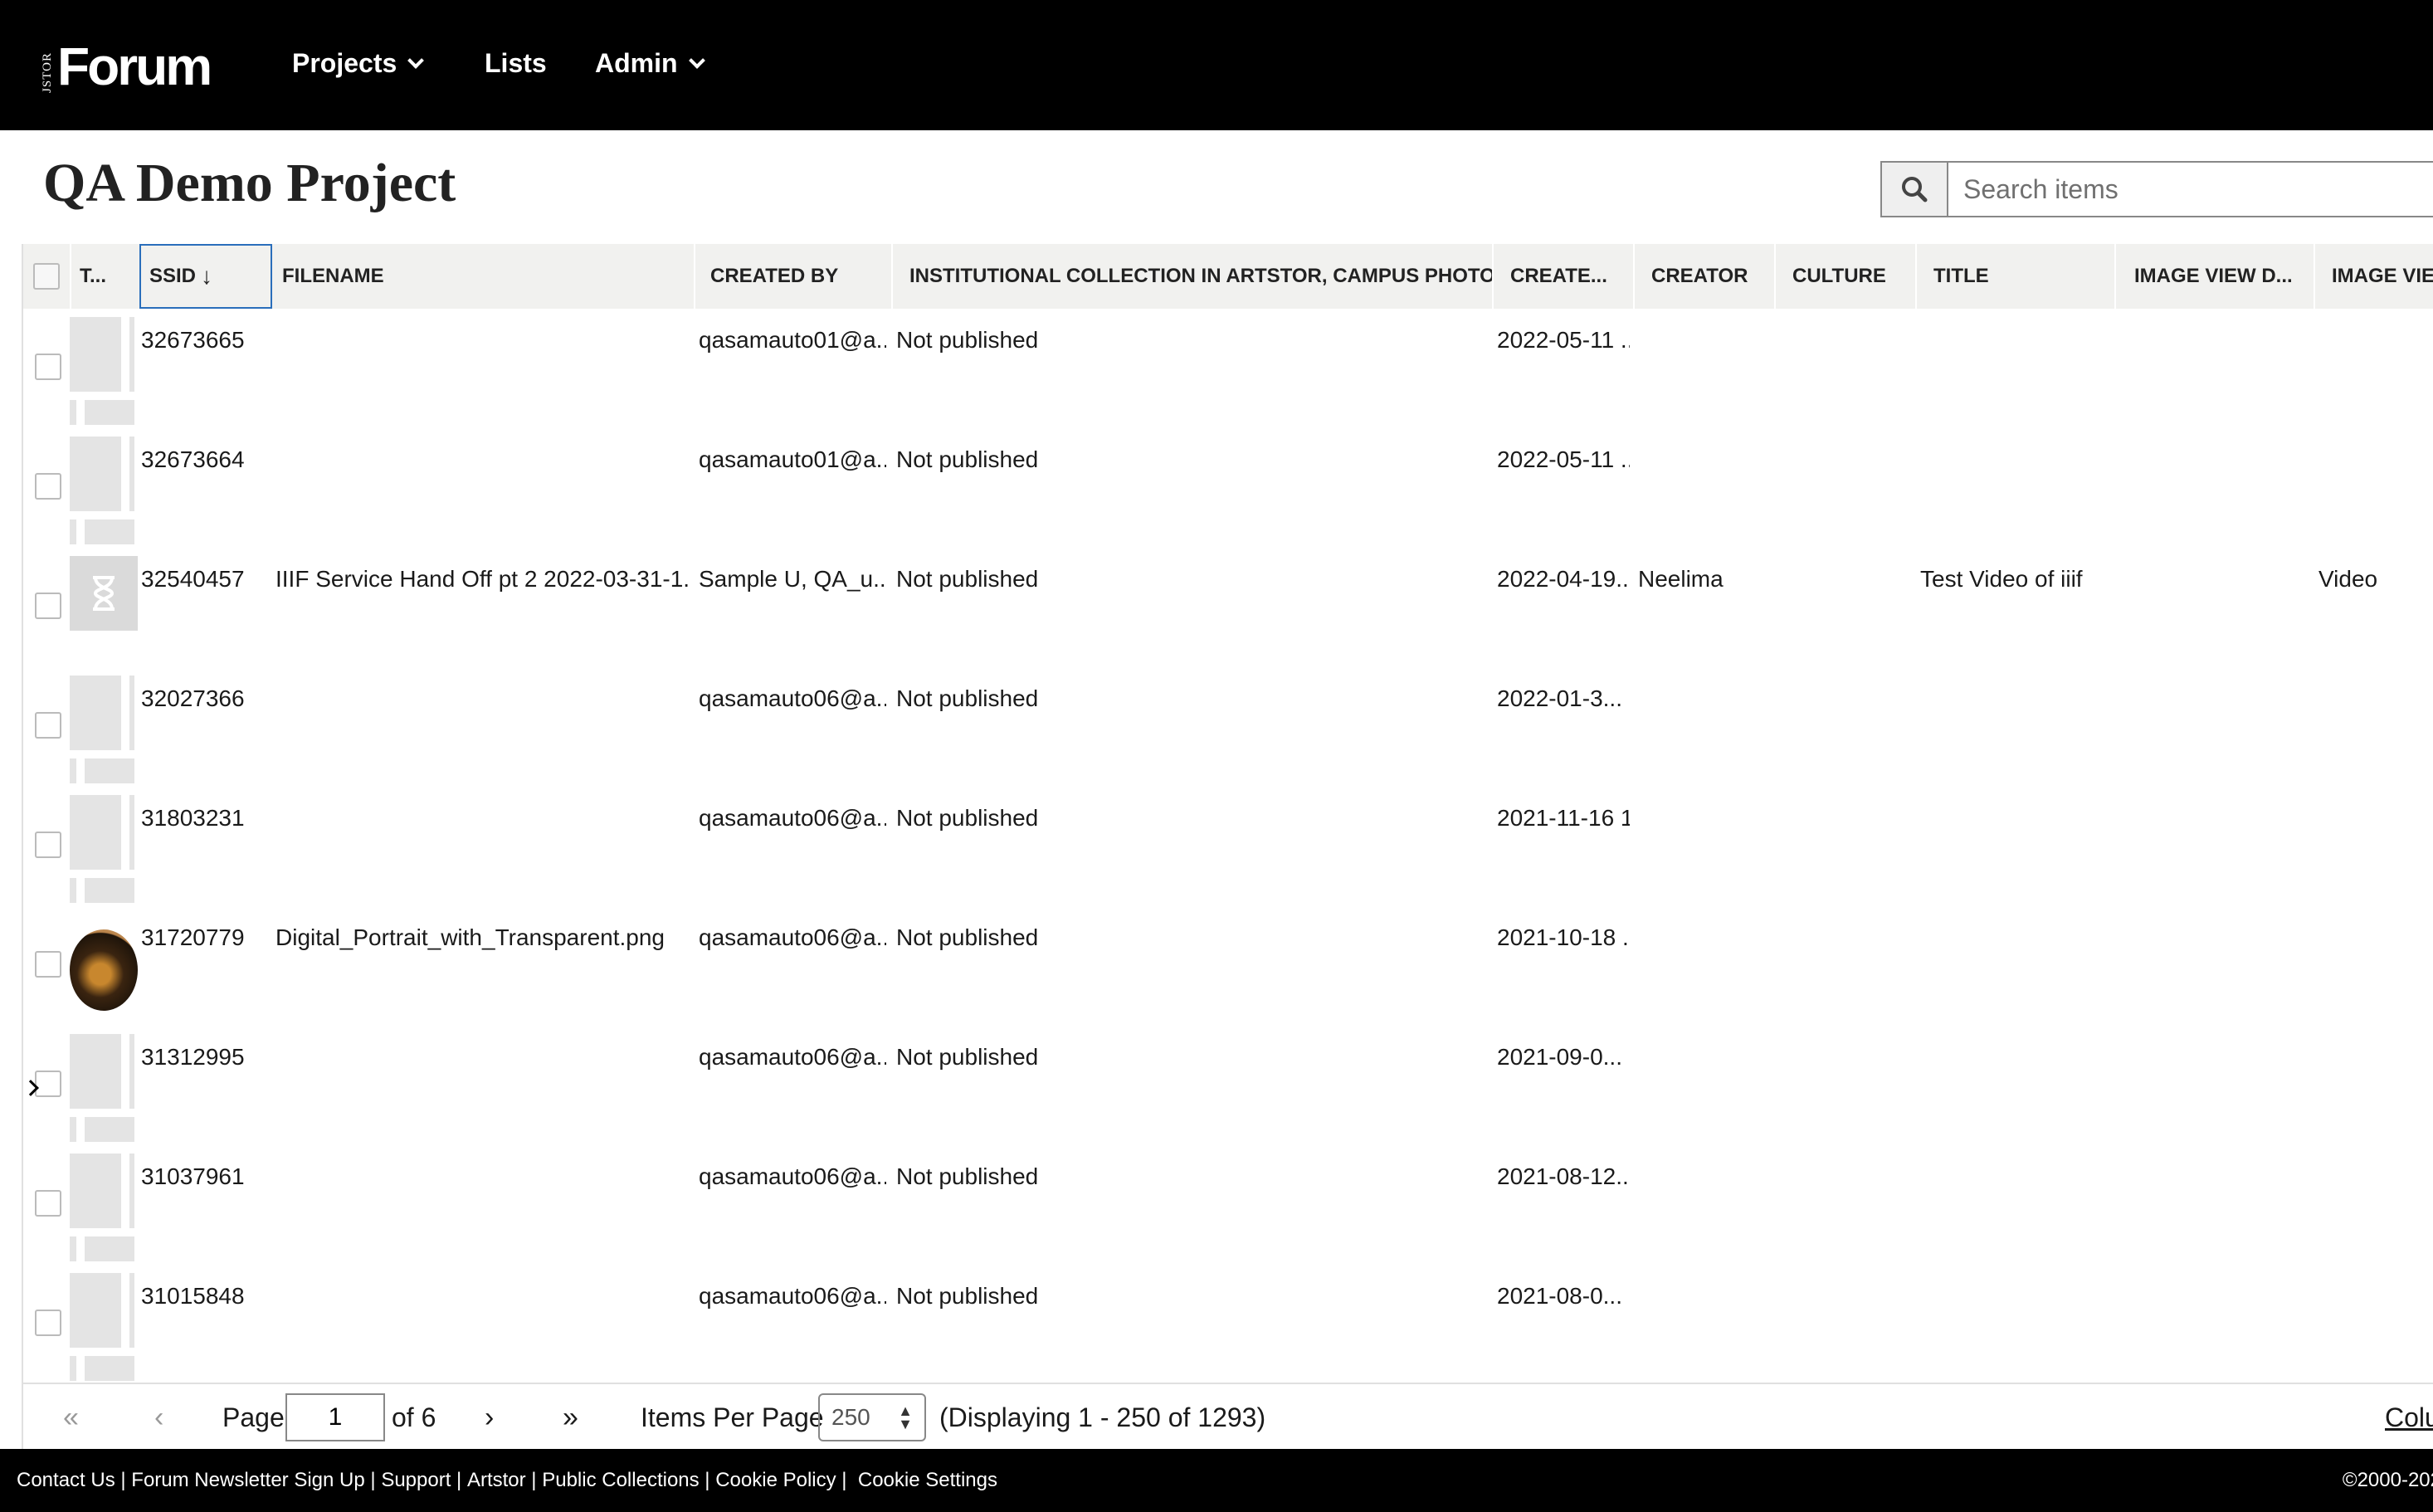 This screenshot has height=1512, width=2433. I want to click on column-header-culture: CULTURE, so click(1846, 276).